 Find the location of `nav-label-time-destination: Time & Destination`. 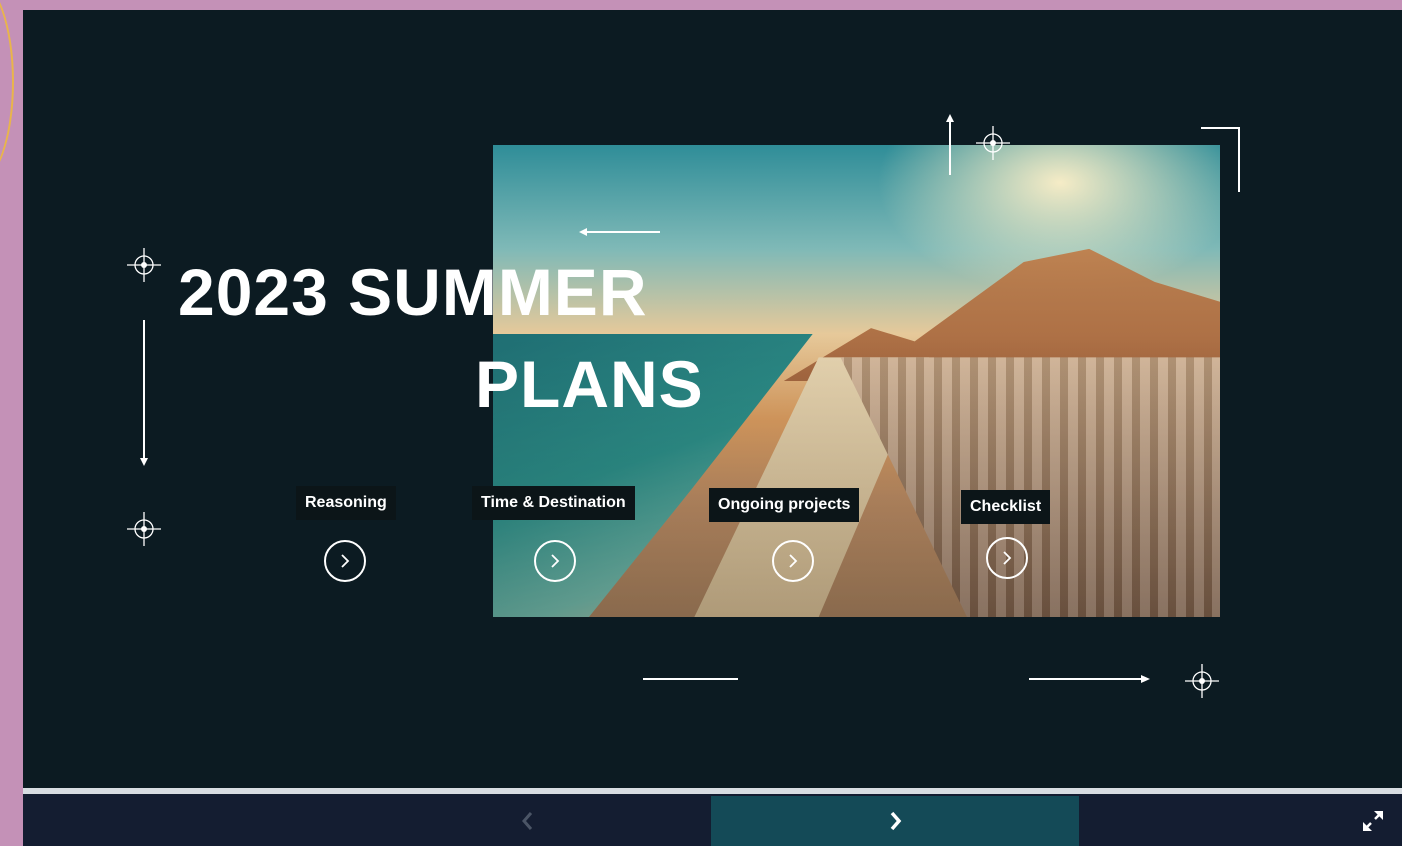

nav-label-time-destination: Time & Destination is located at coordinates (553, 503).